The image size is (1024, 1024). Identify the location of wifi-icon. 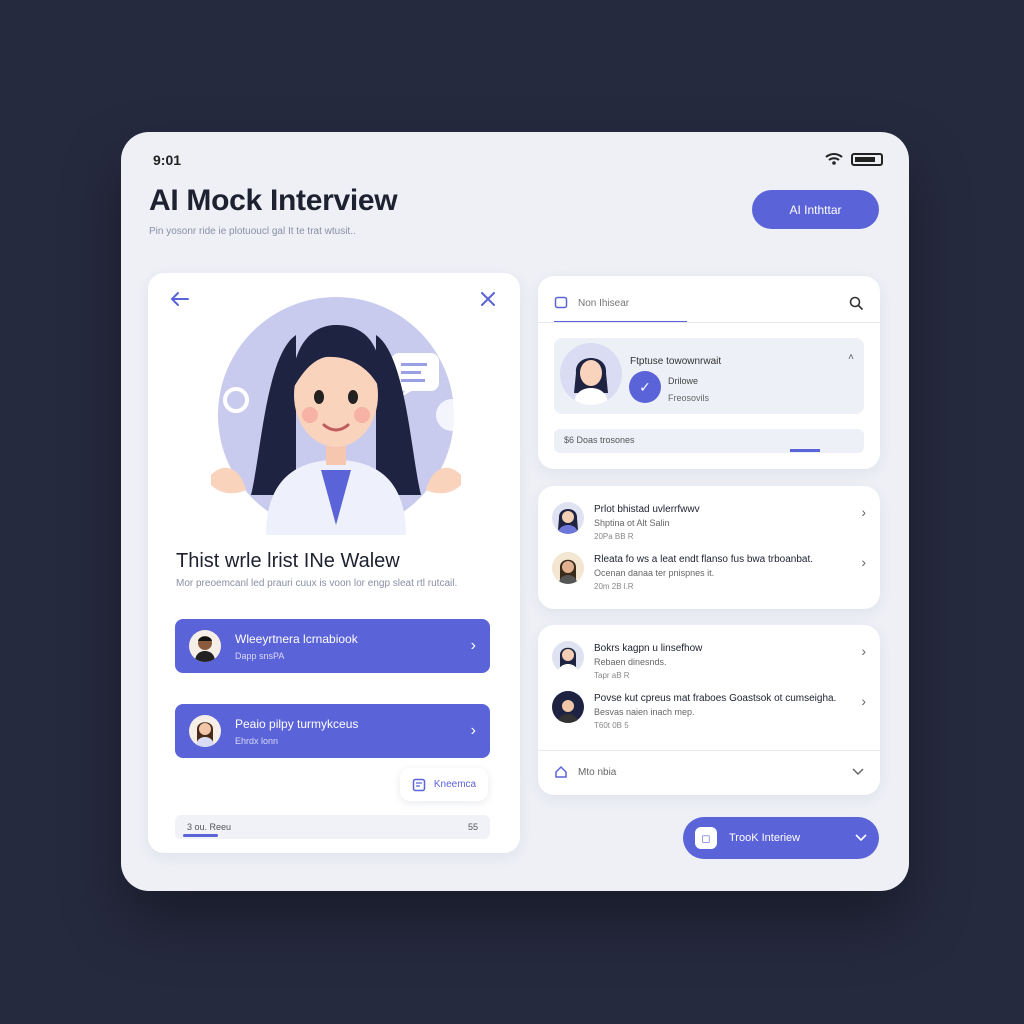
(834, 159).